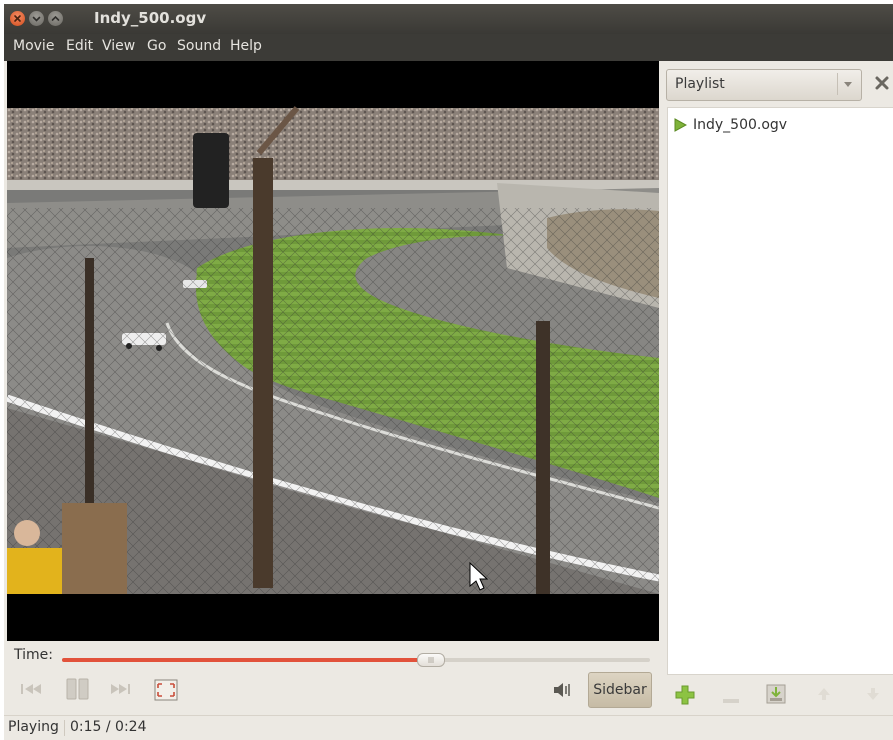 Image resolution: width=893 pixels, height=740 pixels. Describe the element at coordinates (448, 47) in the screenshot. I see `menu-bar: Movie Edit View Go Sound Help` at that location.